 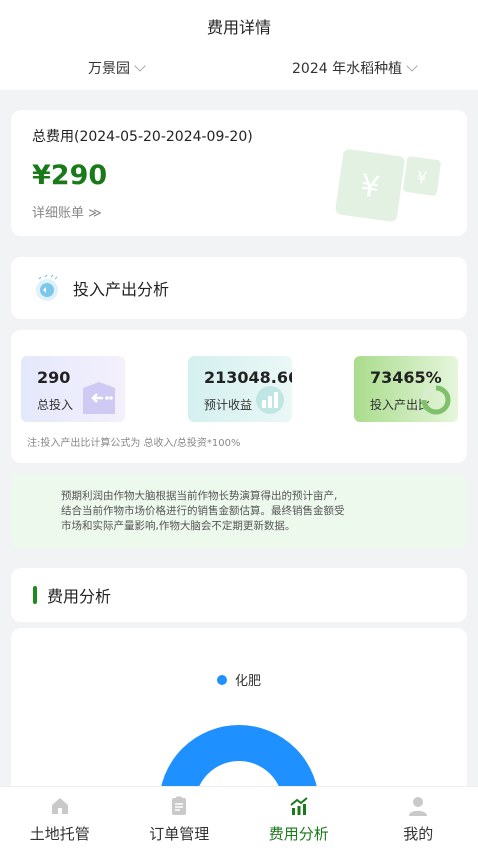 I want to click on chart-legend: 化肥, so click(x=239, y=679).